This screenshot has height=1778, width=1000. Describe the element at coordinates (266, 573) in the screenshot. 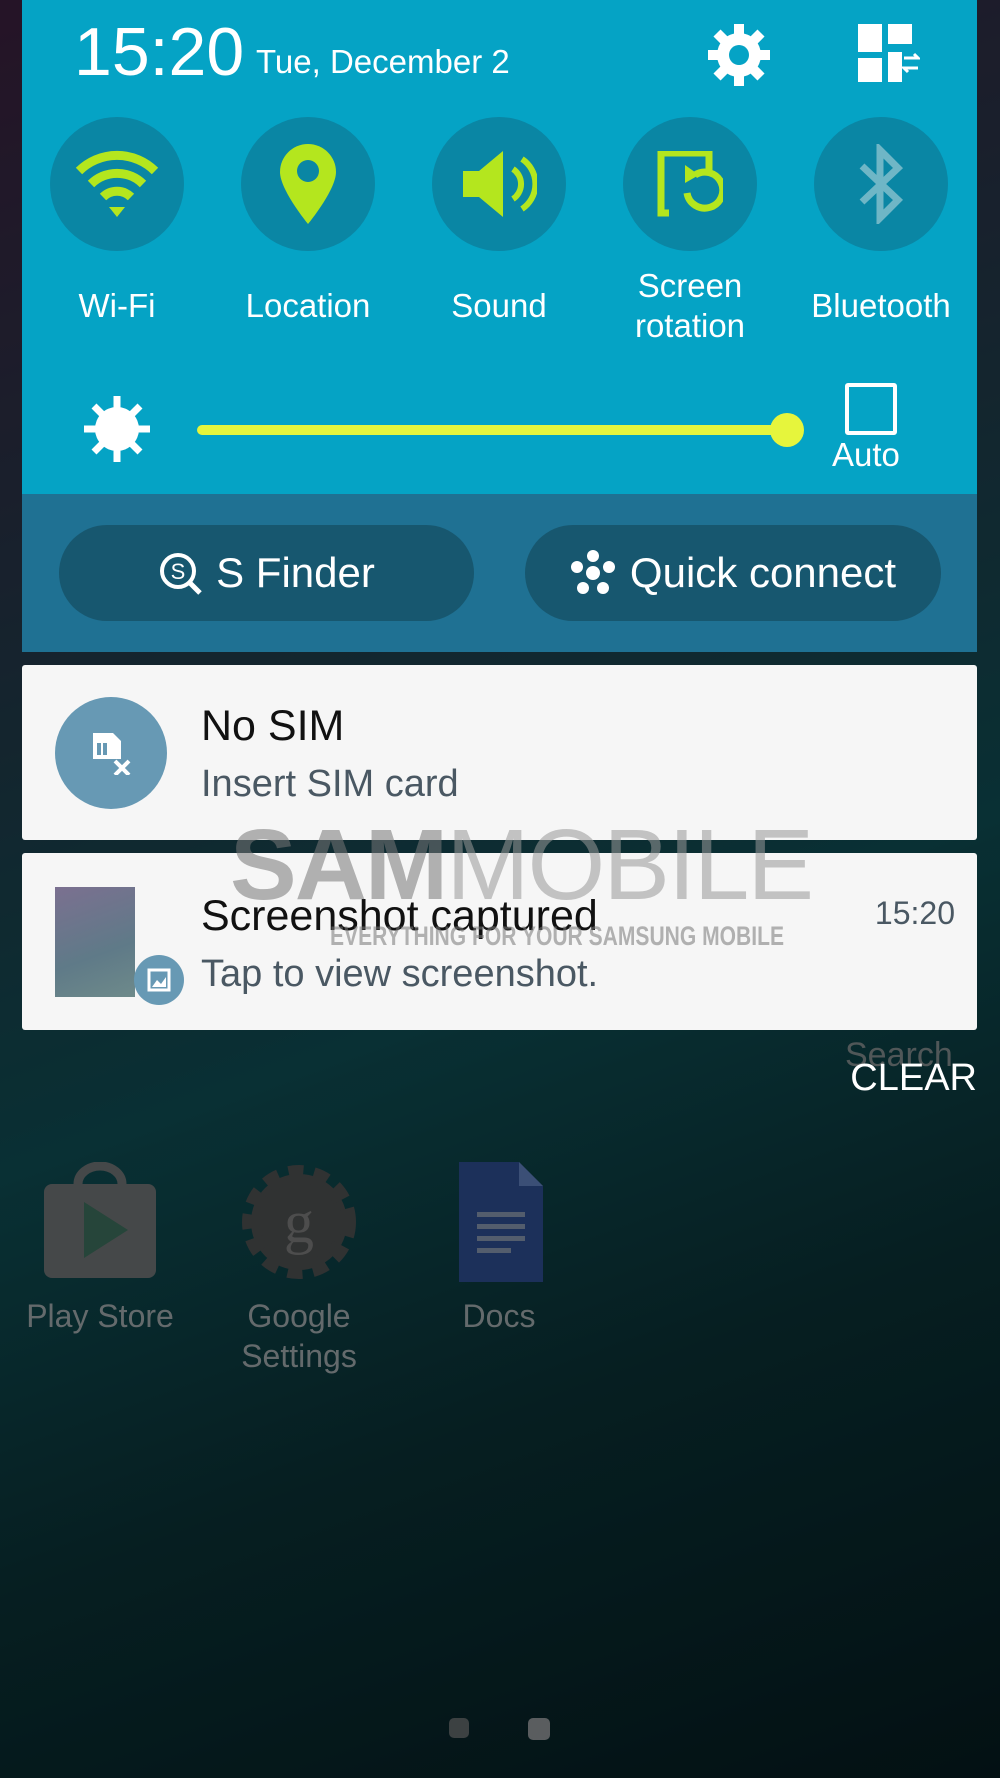

I see `s-finder-button: S S Finder` at that location.